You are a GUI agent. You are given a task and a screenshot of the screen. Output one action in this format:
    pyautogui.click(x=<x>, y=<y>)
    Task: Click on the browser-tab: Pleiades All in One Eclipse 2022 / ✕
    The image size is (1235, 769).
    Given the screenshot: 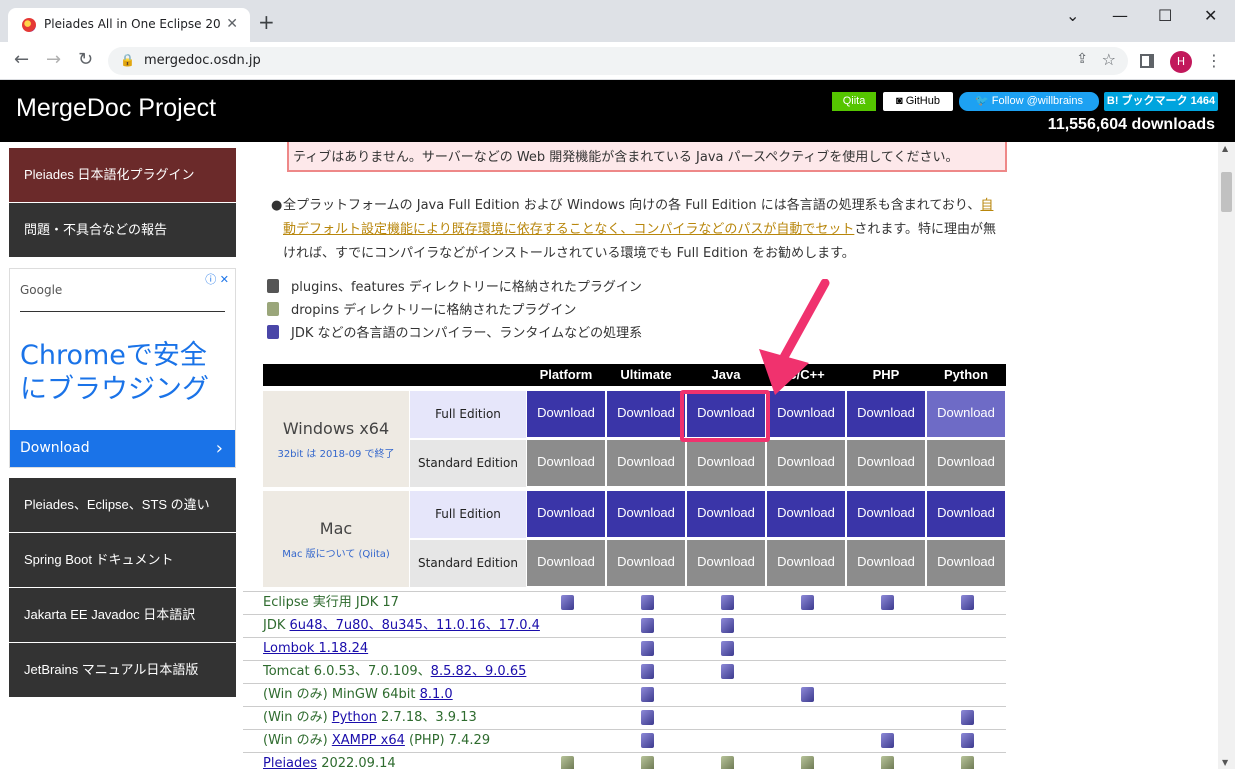 What is the action you would take?
    pyautogui.click(x=129, y=25)
    